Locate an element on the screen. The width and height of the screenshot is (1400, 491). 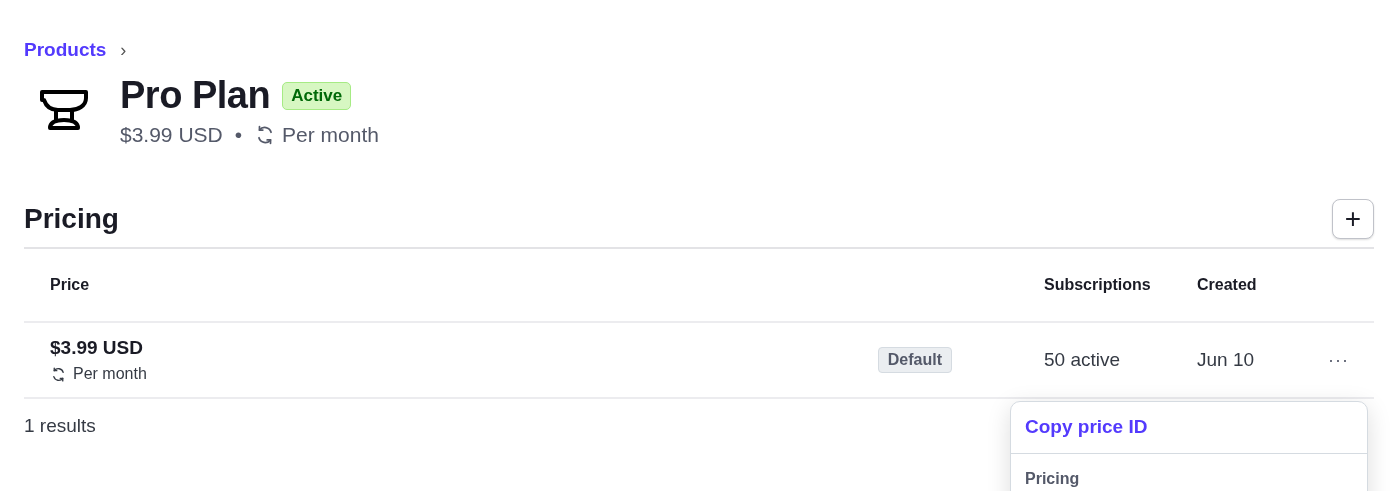
default-badge: Default is located at coordinates (914, 360).